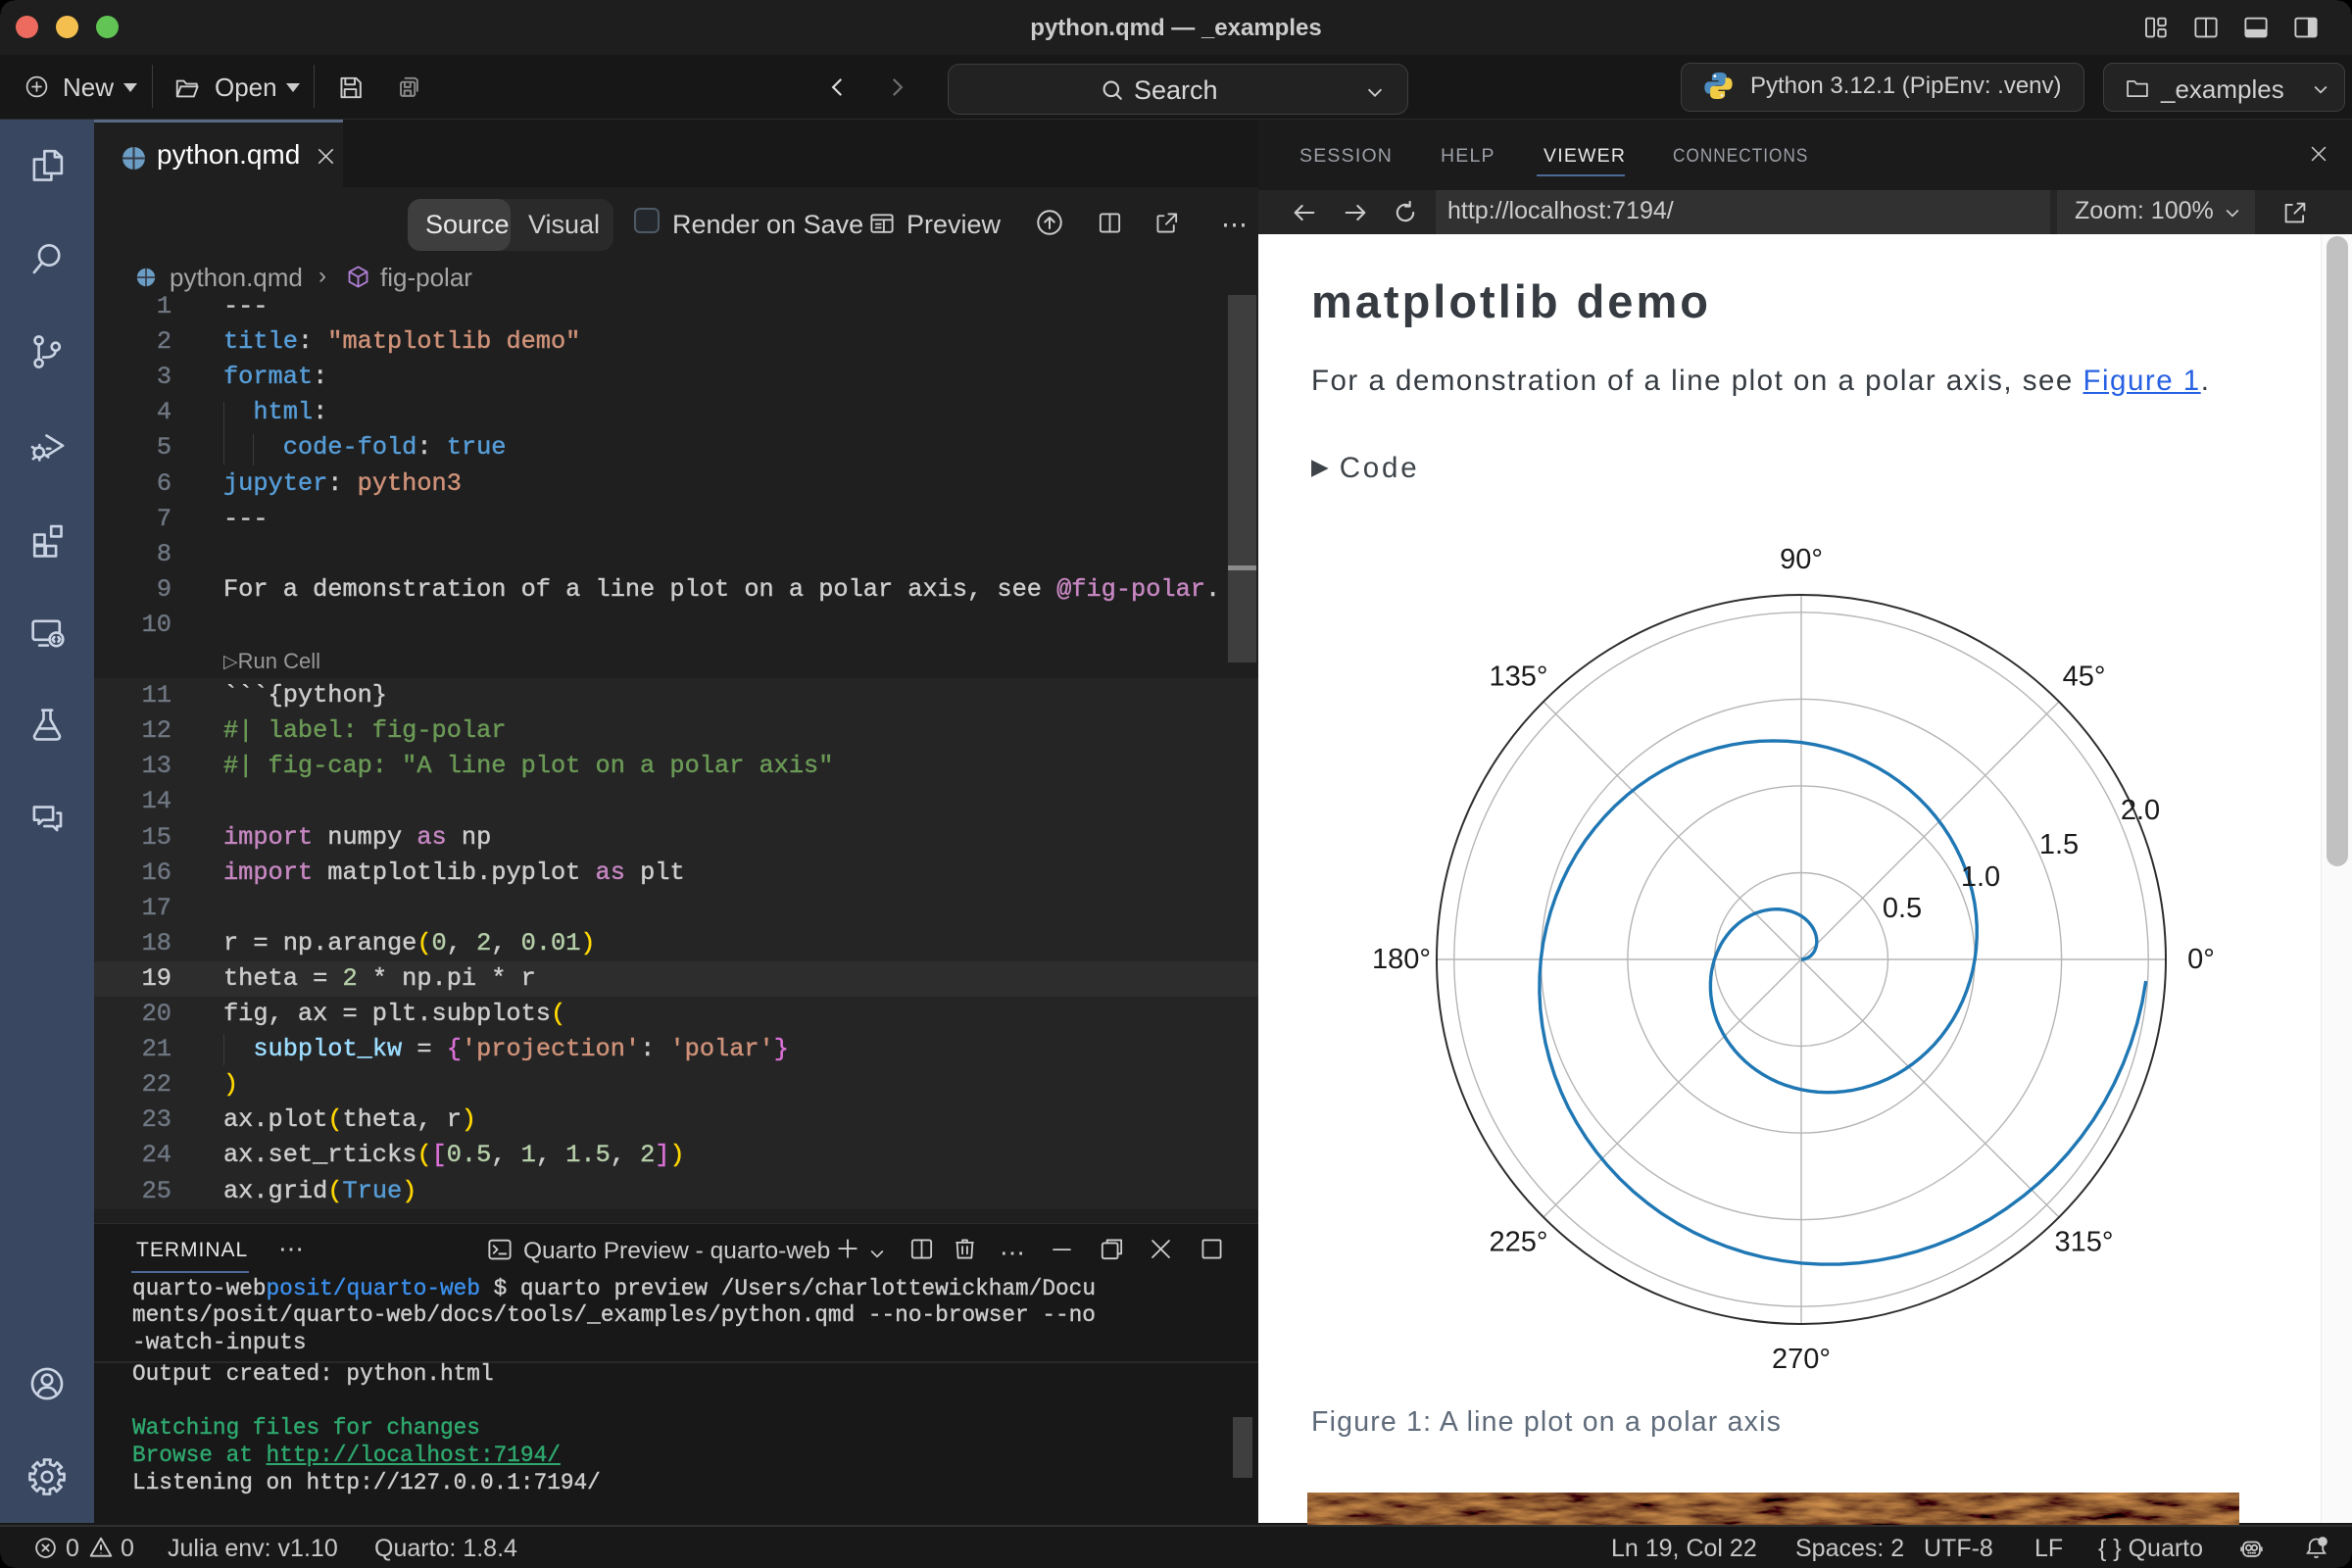  Describe the element at coordinates (2084, 1242) in the screenshot. I see `svg-text: 315°` at that location.